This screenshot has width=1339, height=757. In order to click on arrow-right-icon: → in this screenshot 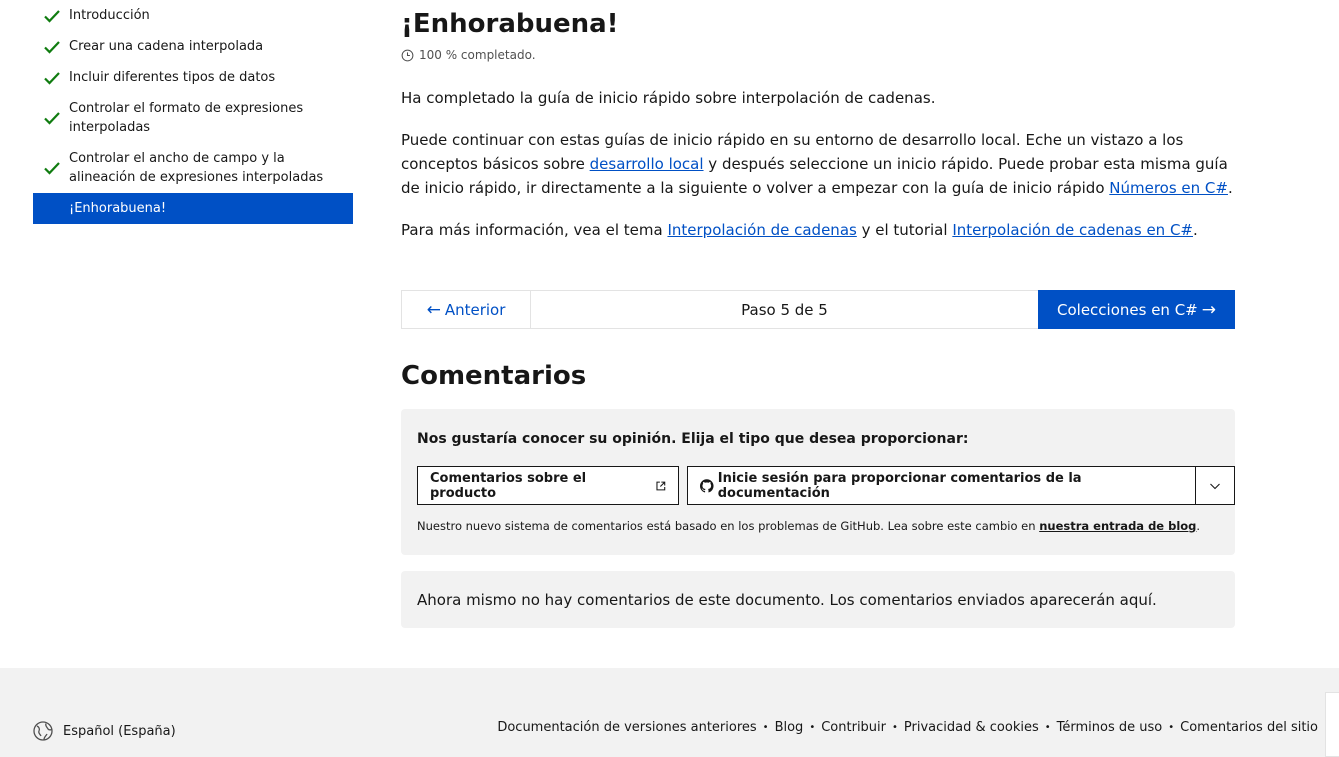, I will do `click(1208, 309)`.